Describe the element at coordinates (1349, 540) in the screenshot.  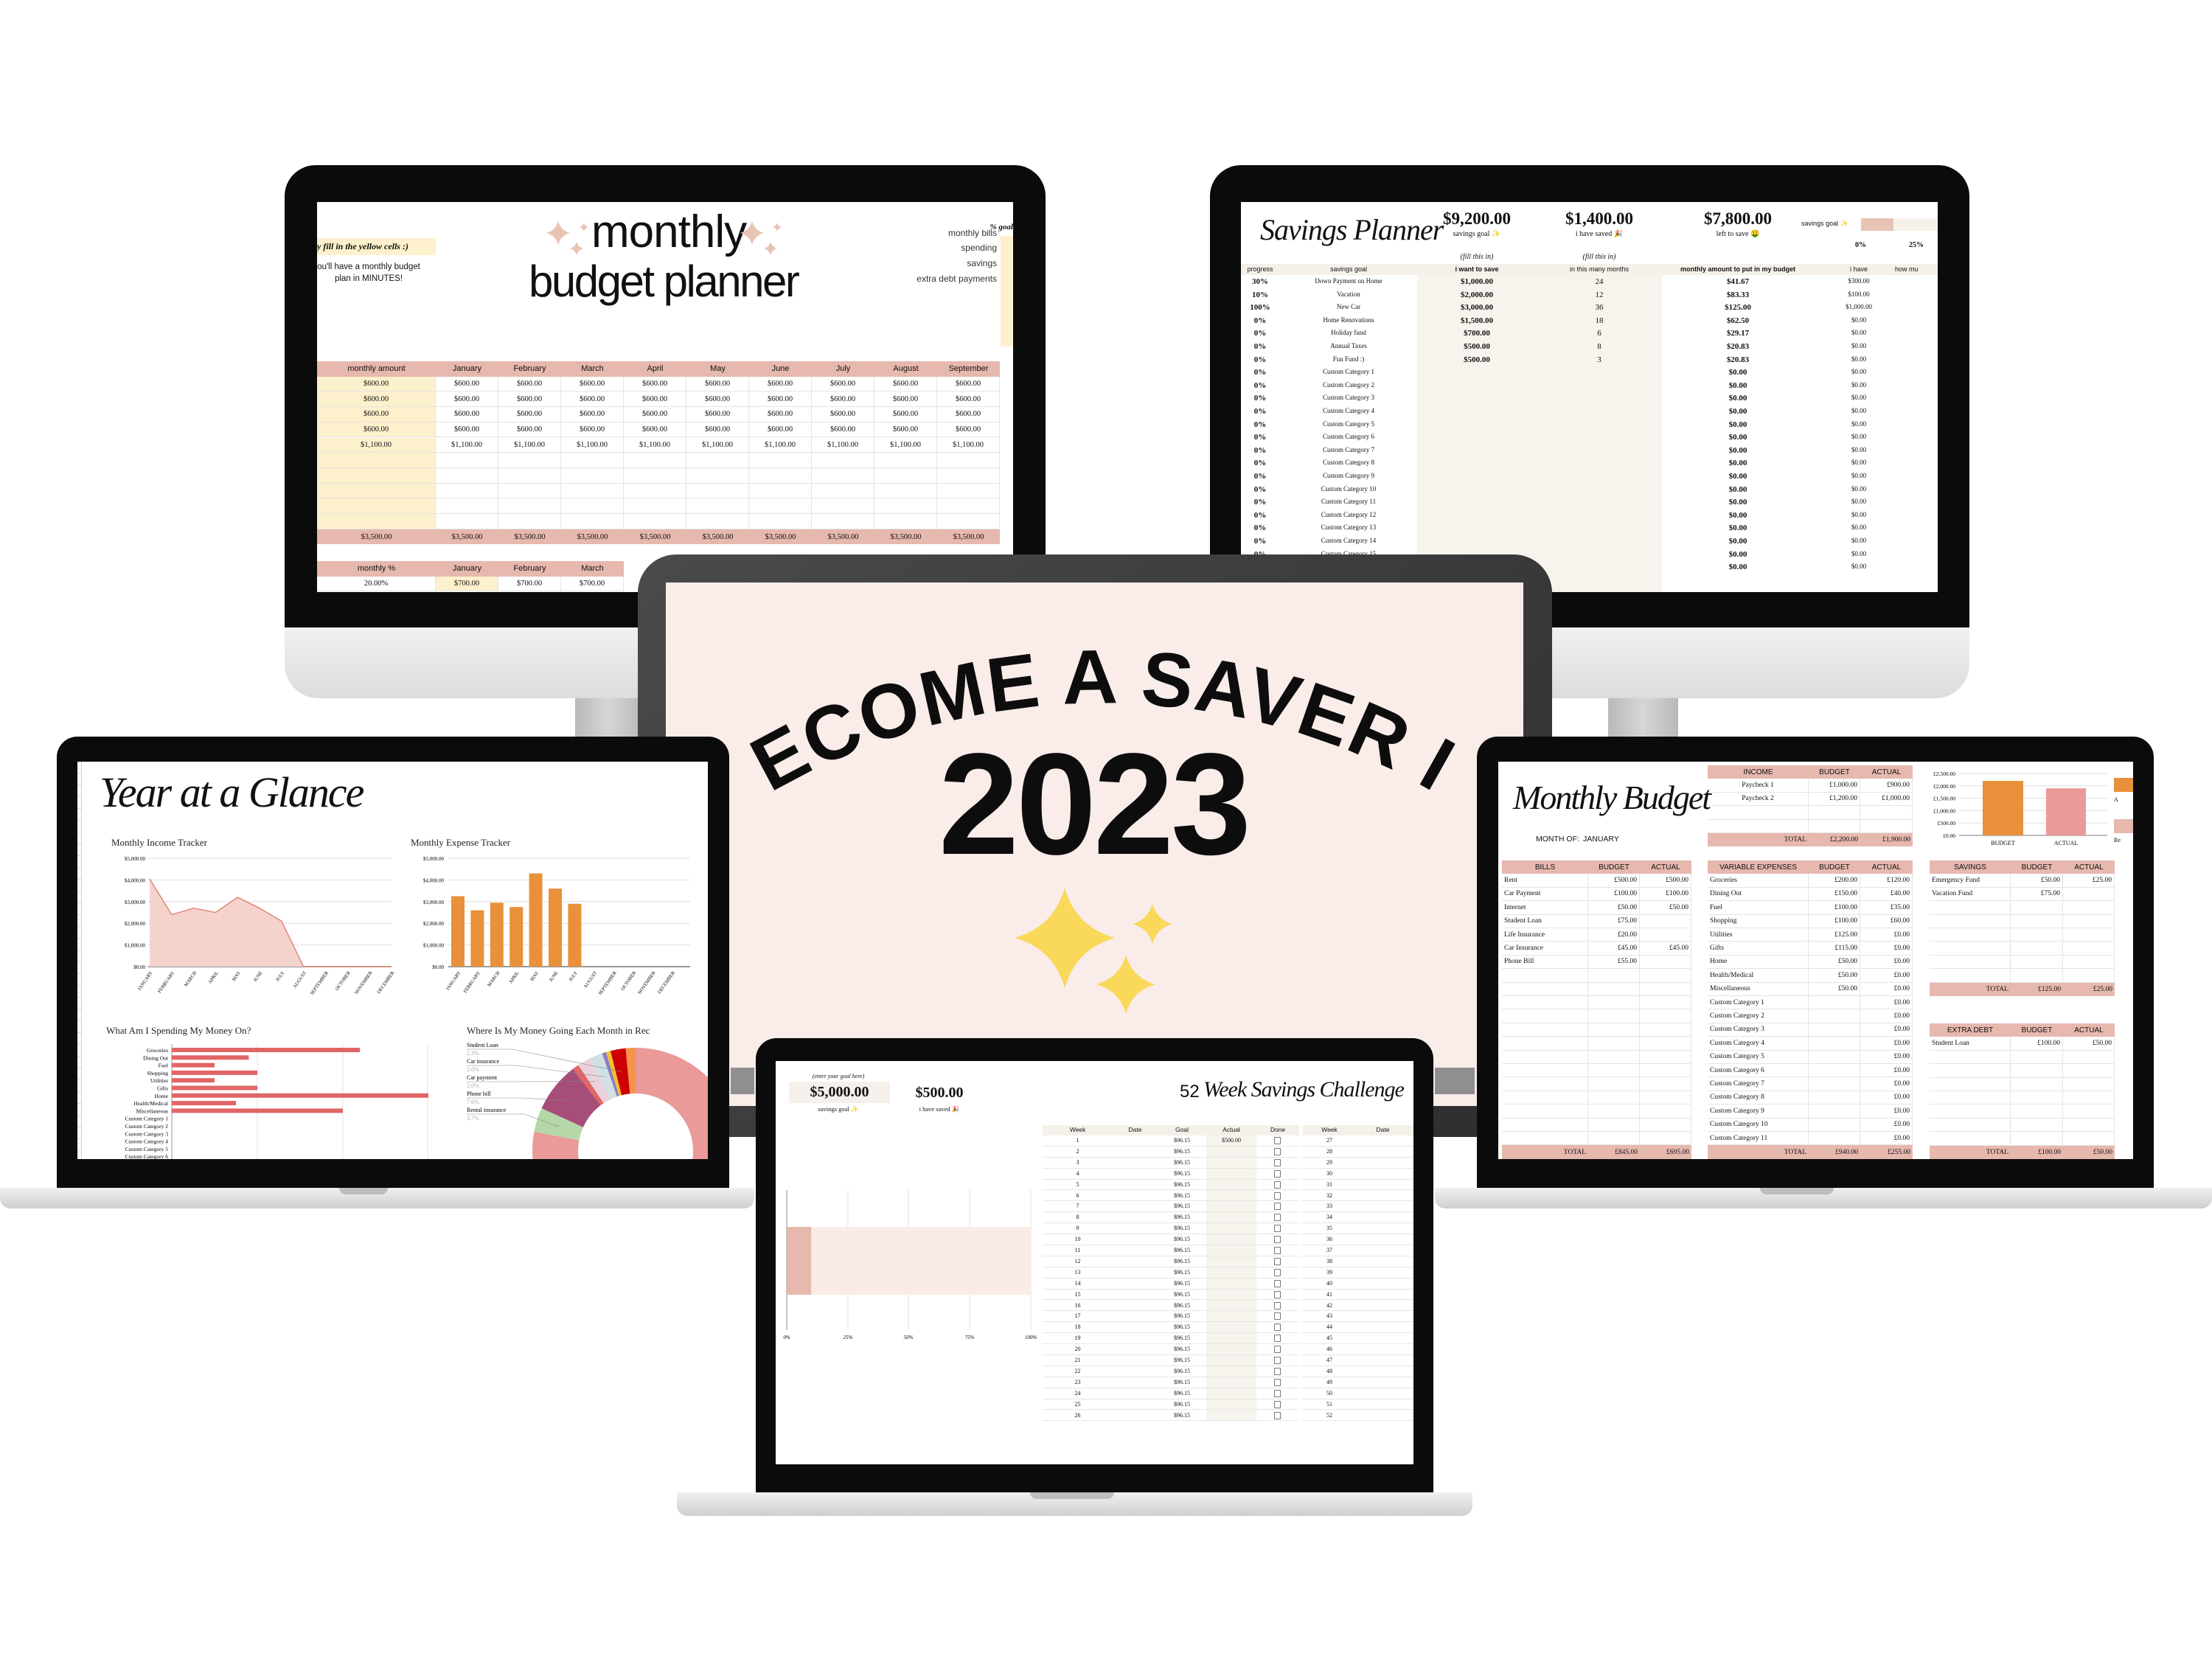
I see `cell: Custom Category 14` at that location.